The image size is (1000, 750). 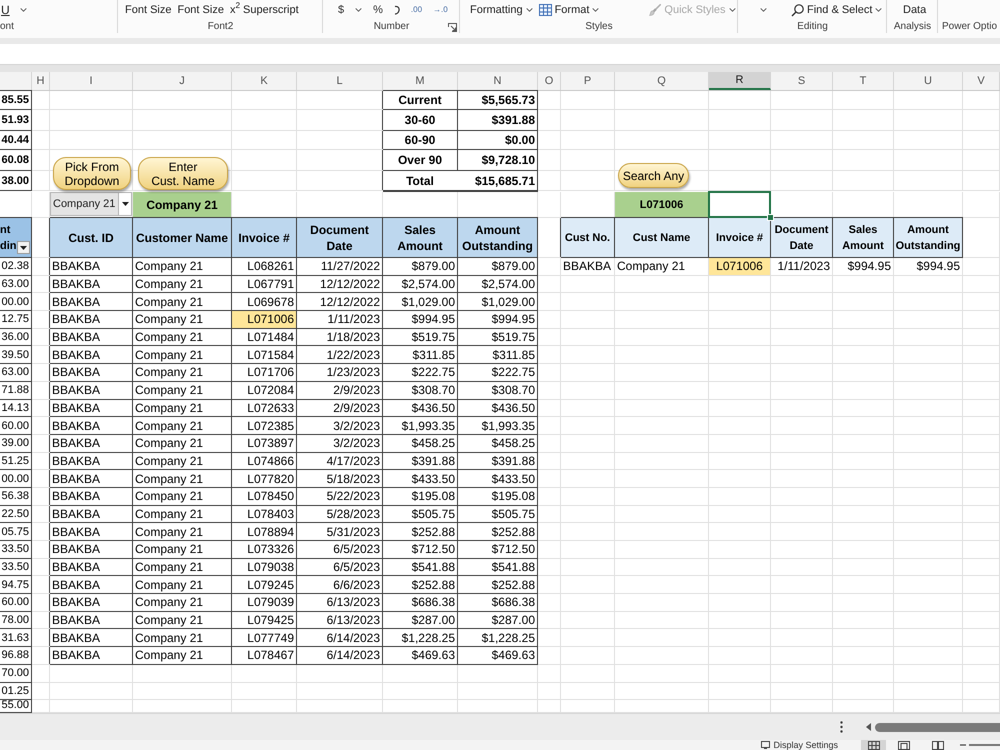 What do you see at coordinates (549, 81) in the screenshot?
I see `column-heading: O` at bounding box center [549, 81].